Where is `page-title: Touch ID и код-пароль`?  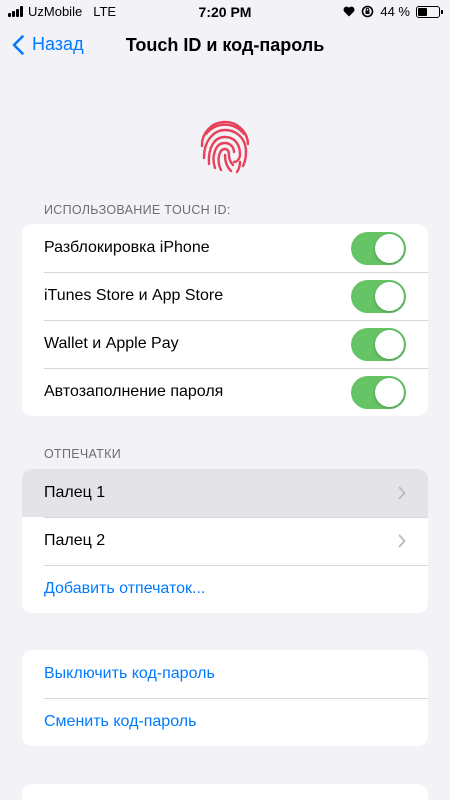 page-title: Touch ID и код-пароль is located at coordinates (225, 45).